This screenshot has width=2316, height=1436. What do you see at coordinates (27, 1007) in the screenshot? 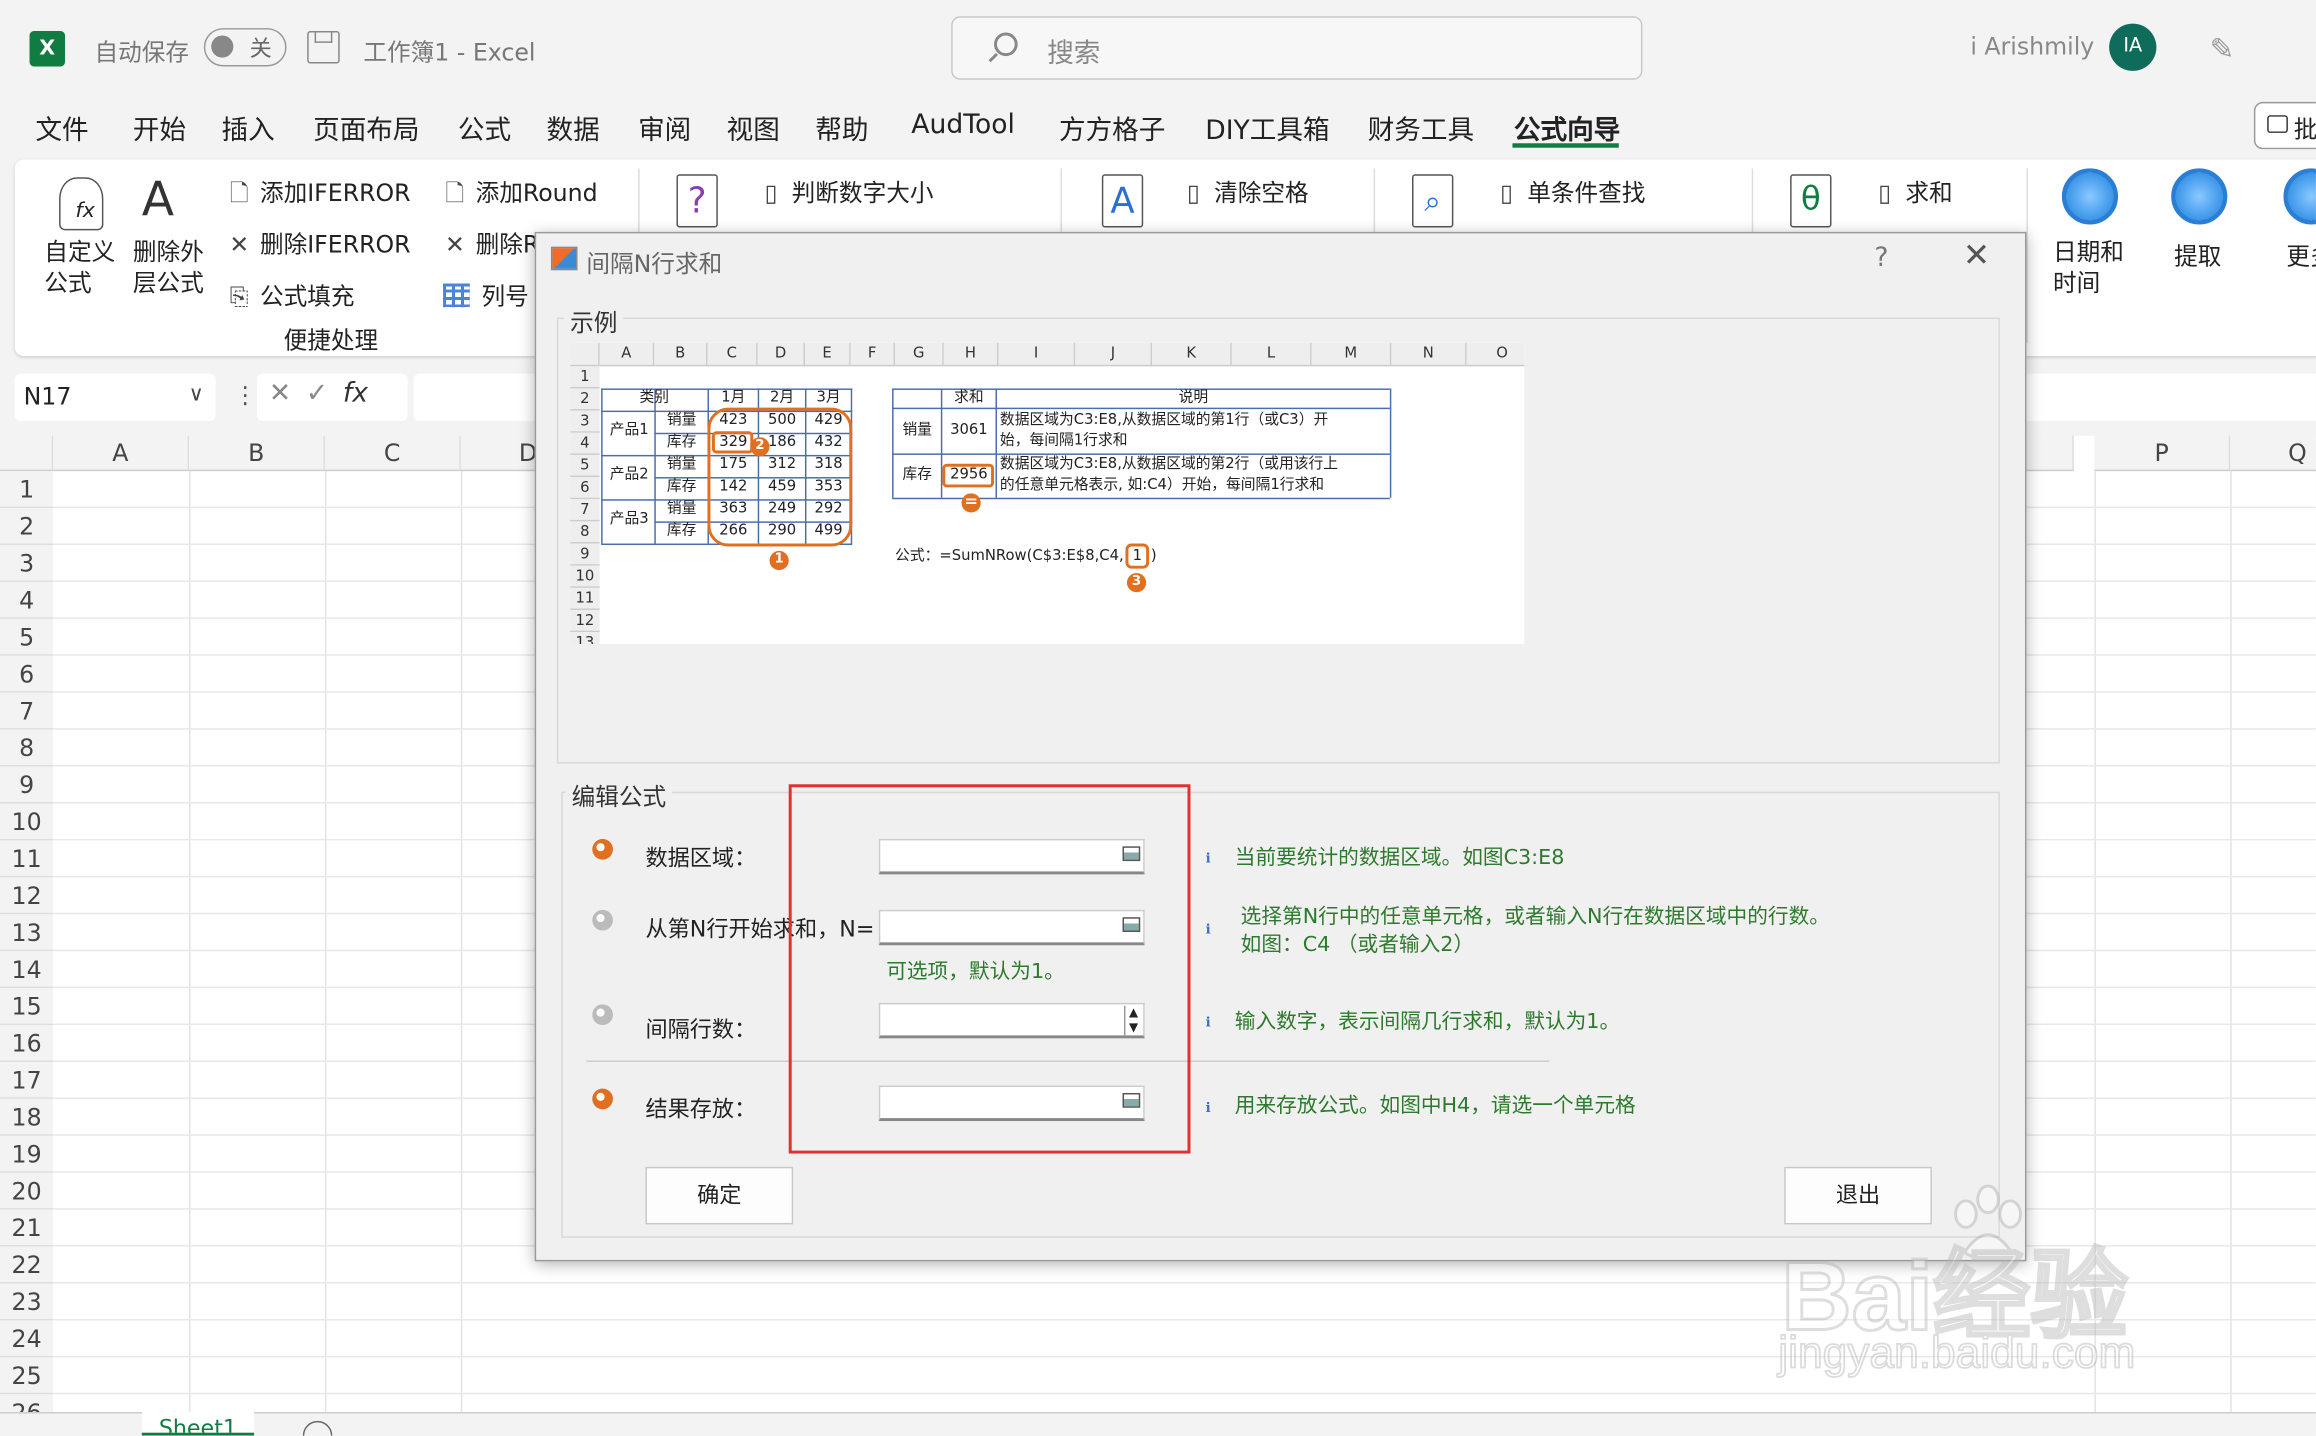
I see `row-header: 15` at bounding box center [27, 1007].